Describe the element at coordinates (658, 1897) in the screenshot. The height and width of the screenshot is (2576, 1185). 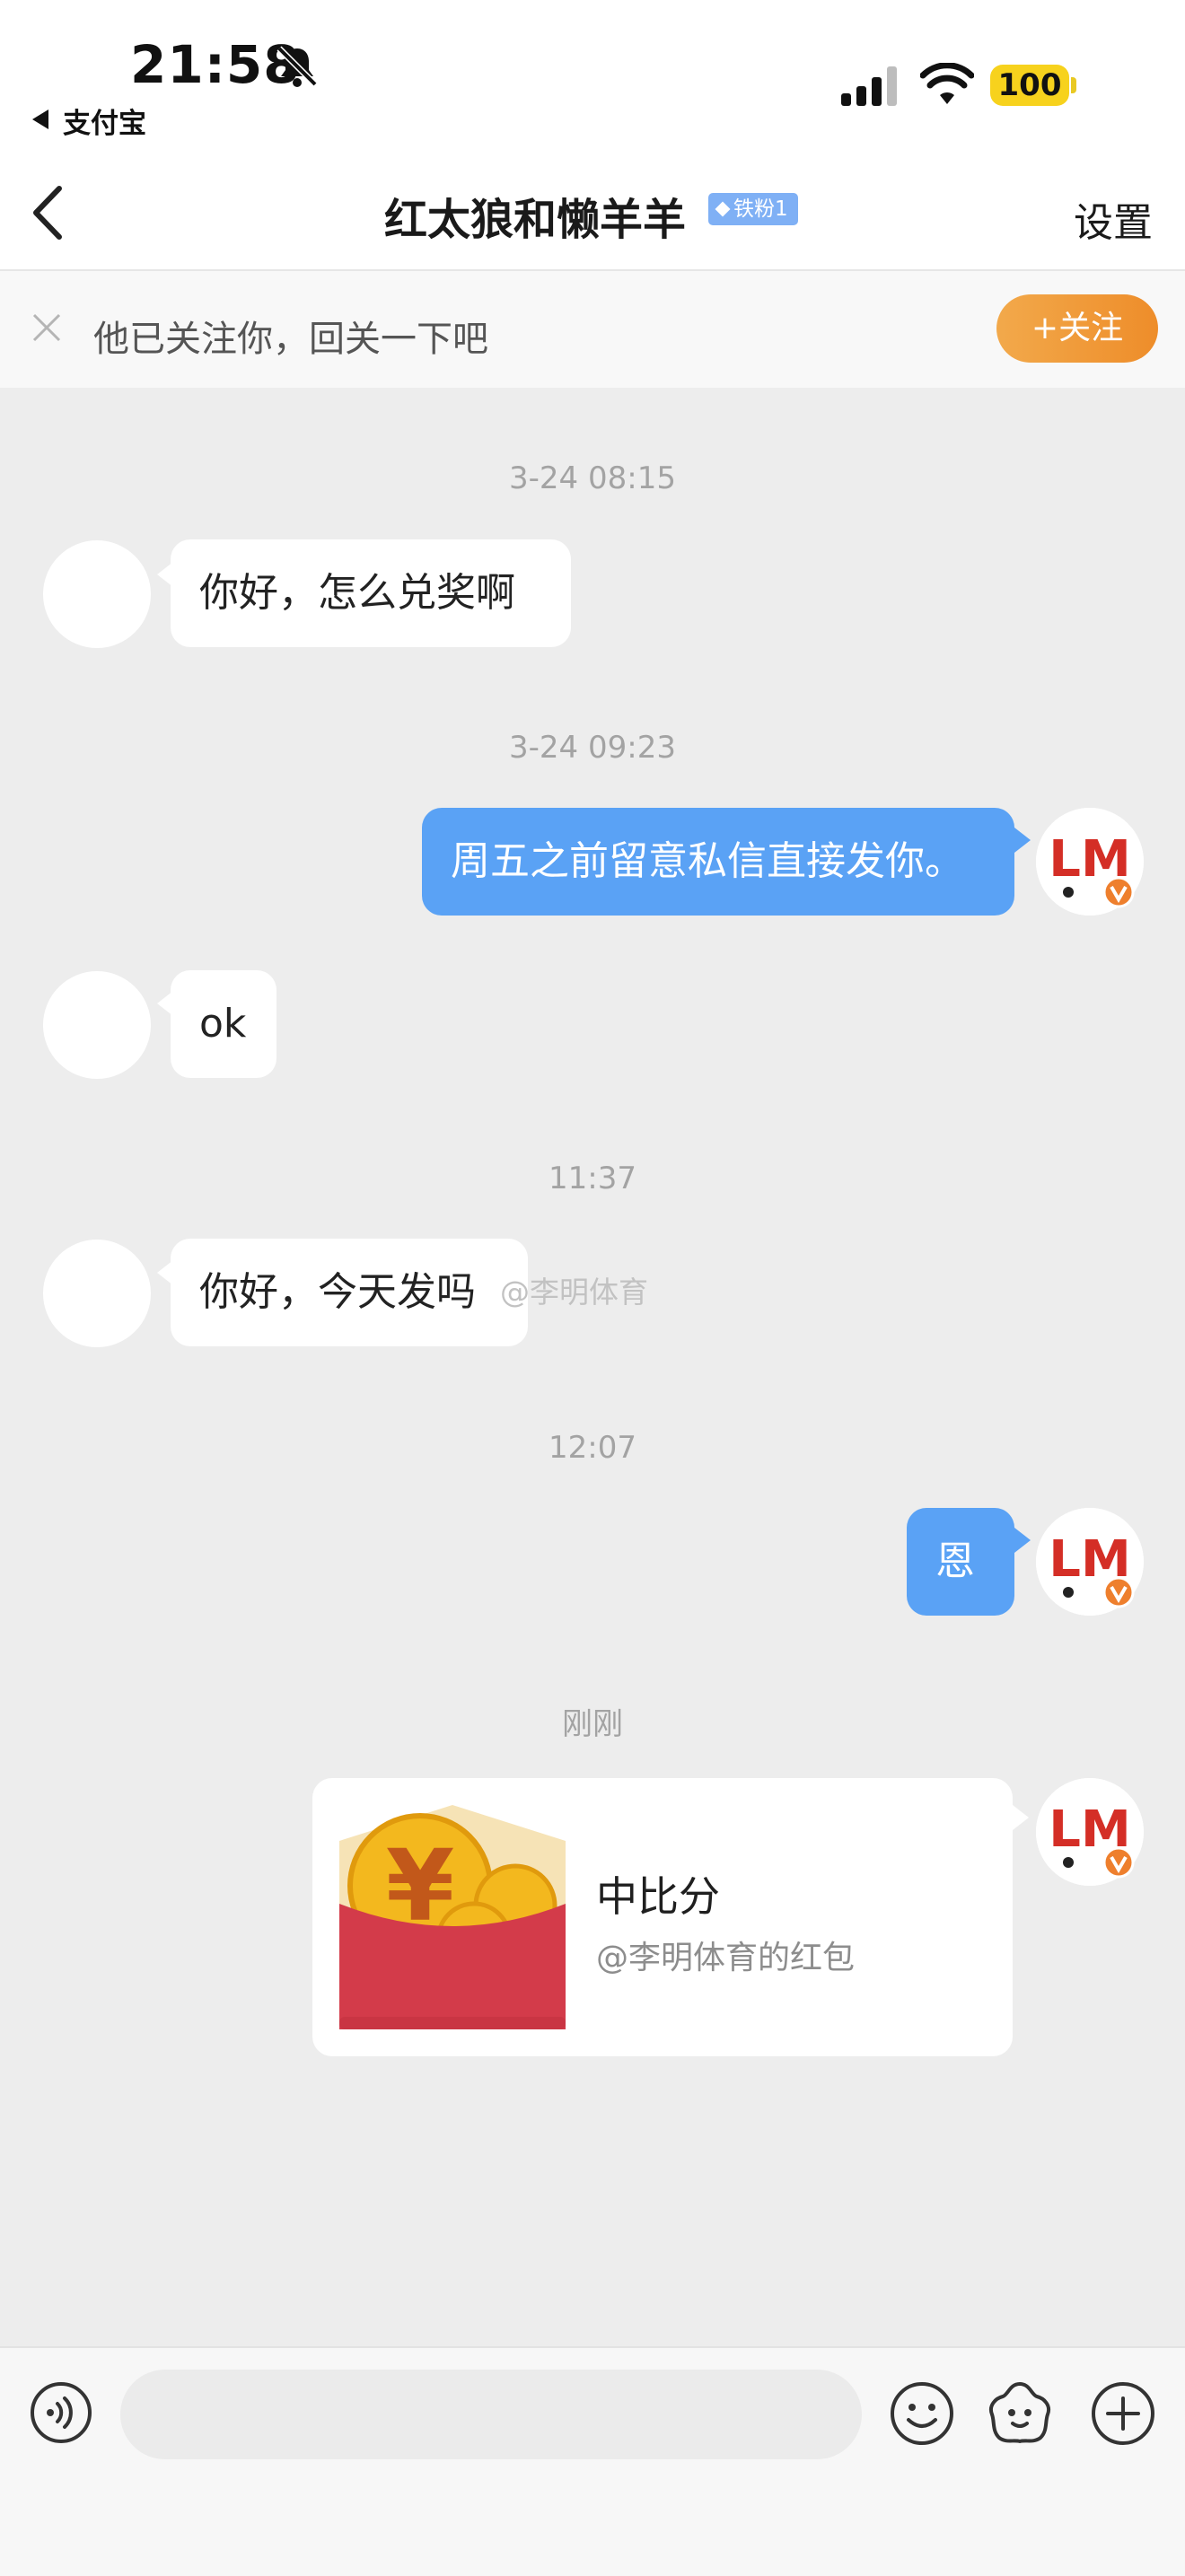
I see `red-packet-title: 中比分` at that location.